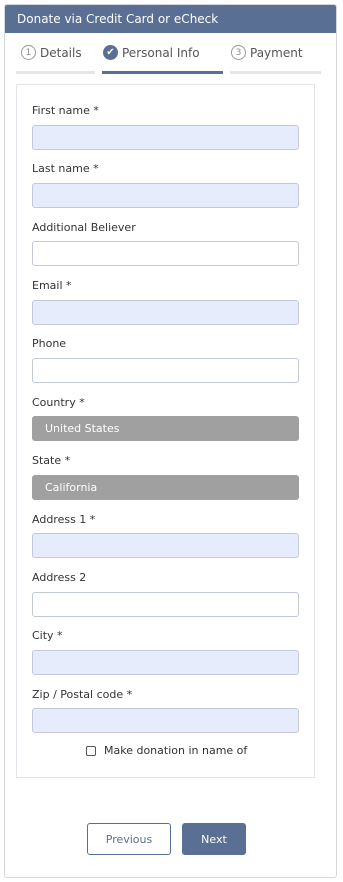 This screenshot has height=882, width=343. What do you see at coordinates (110, 52) in the screenshot?
I see `checkmark-icon: ✔` at bounding box center [110, 52].